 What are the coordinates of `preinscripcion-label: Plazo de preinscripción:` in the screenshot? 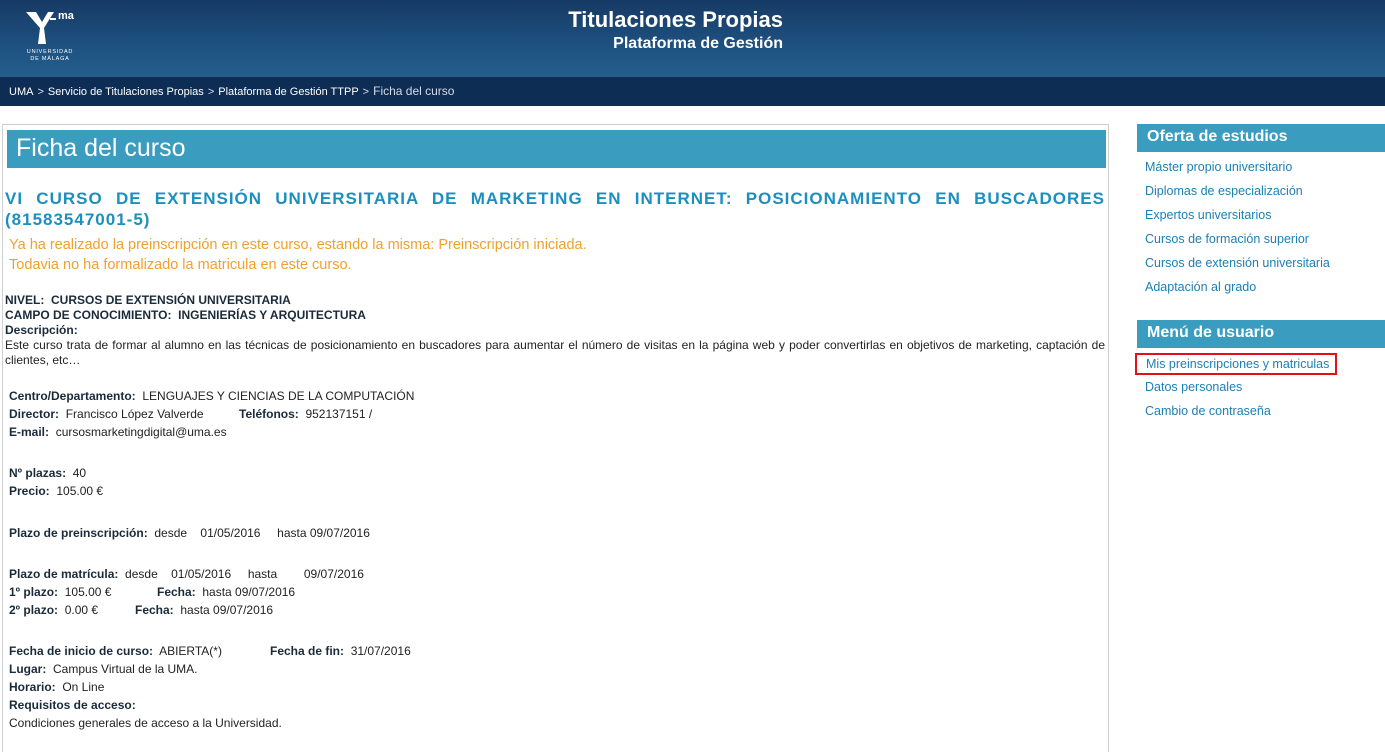 It's located at (78, 533).